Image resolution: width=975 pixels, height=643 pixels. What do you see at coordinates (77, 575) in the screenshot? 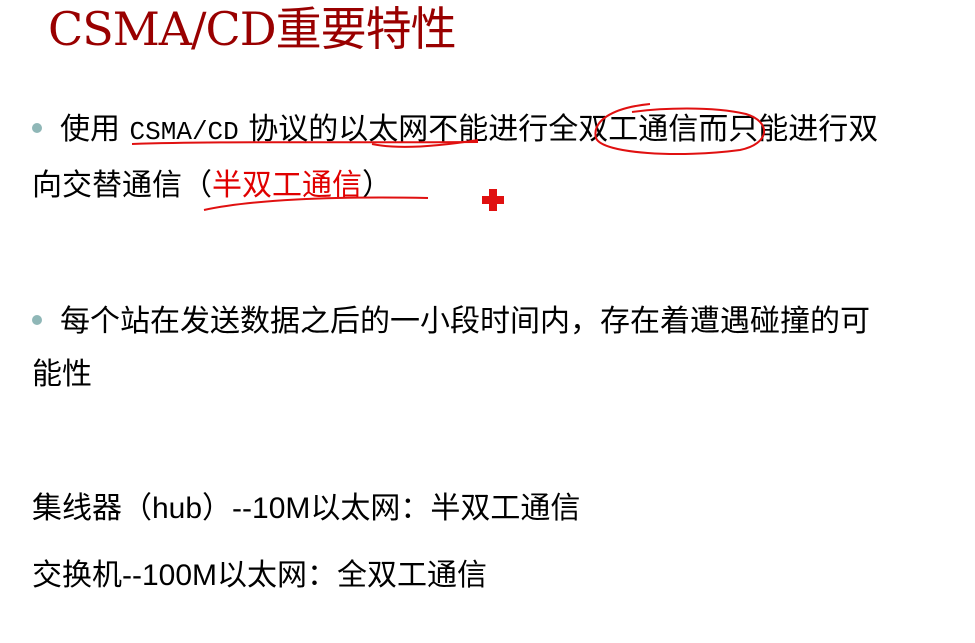
I see `note-switch-pre: 交换机` at bounding box center [77, 575].